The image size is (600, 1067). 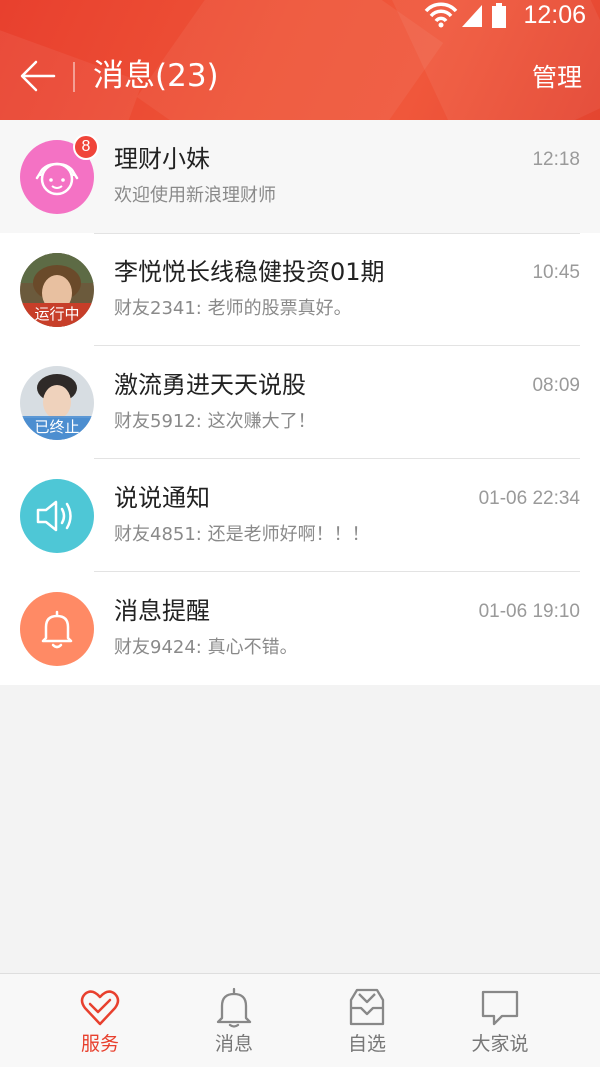 I want to click on conversation-time: 10:45, so click(x=556, y=272).